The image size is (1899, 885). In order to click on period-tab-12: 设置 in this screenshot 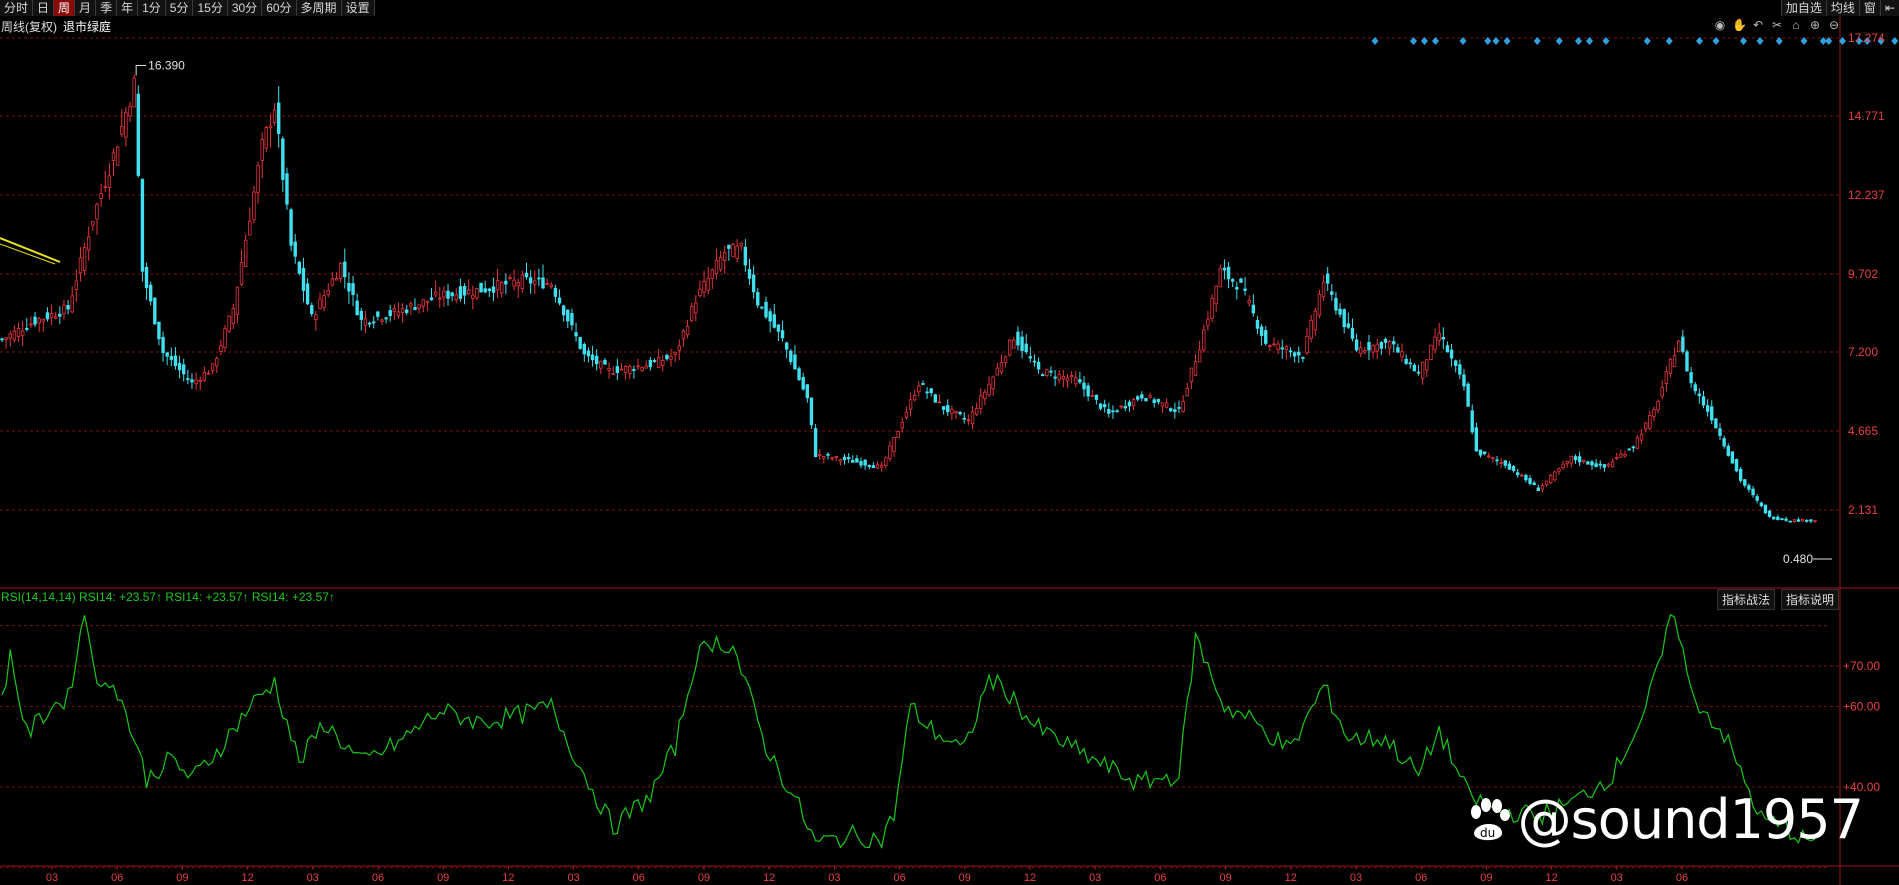, I will do `click(358, 8)`.